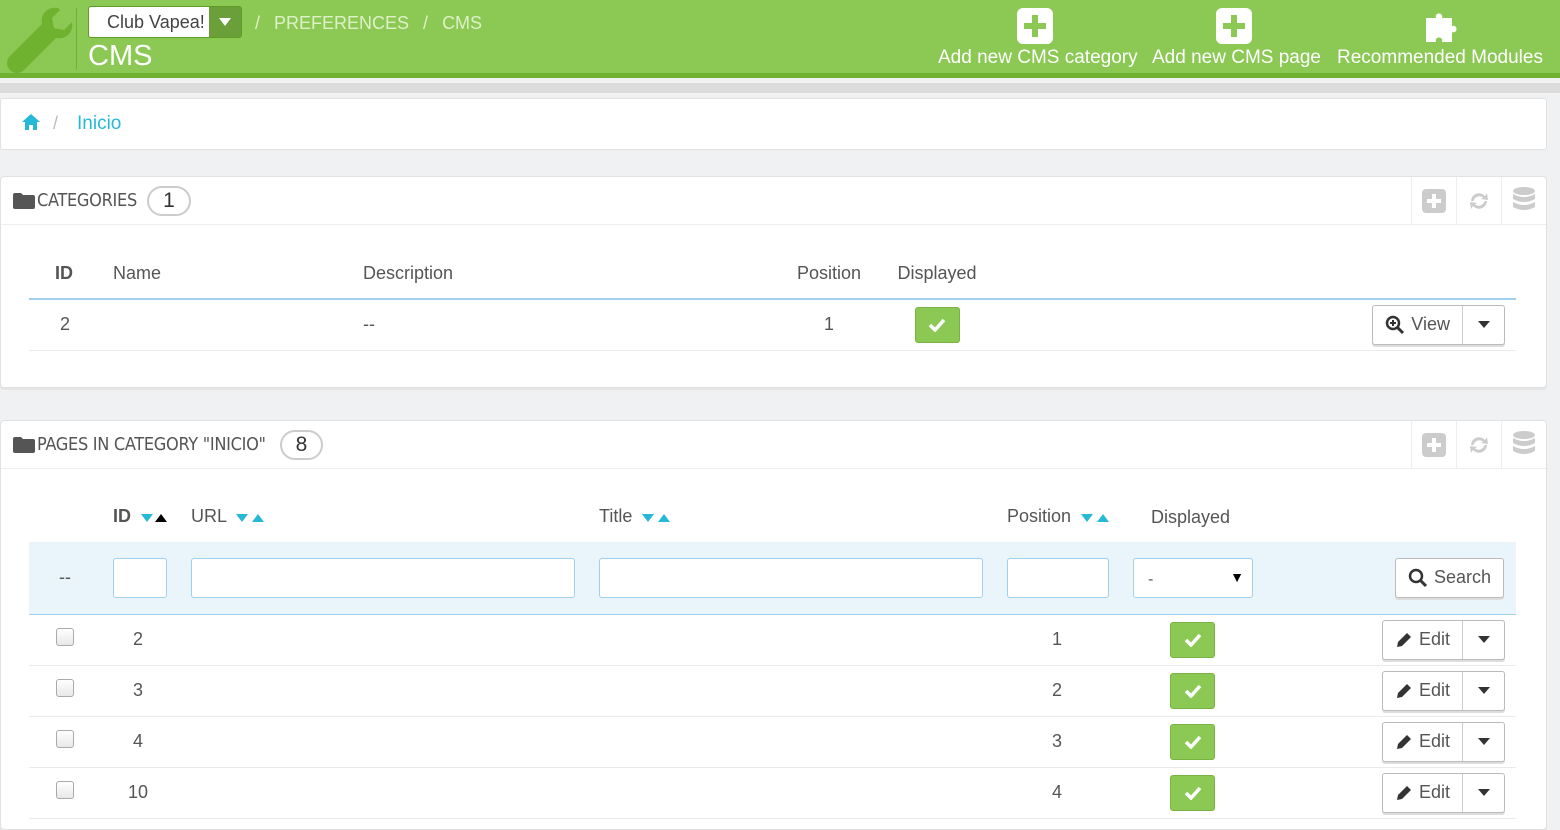 This screenshot has width=1560, height=830. I want to click on col-title: Title, so click(616, 516).